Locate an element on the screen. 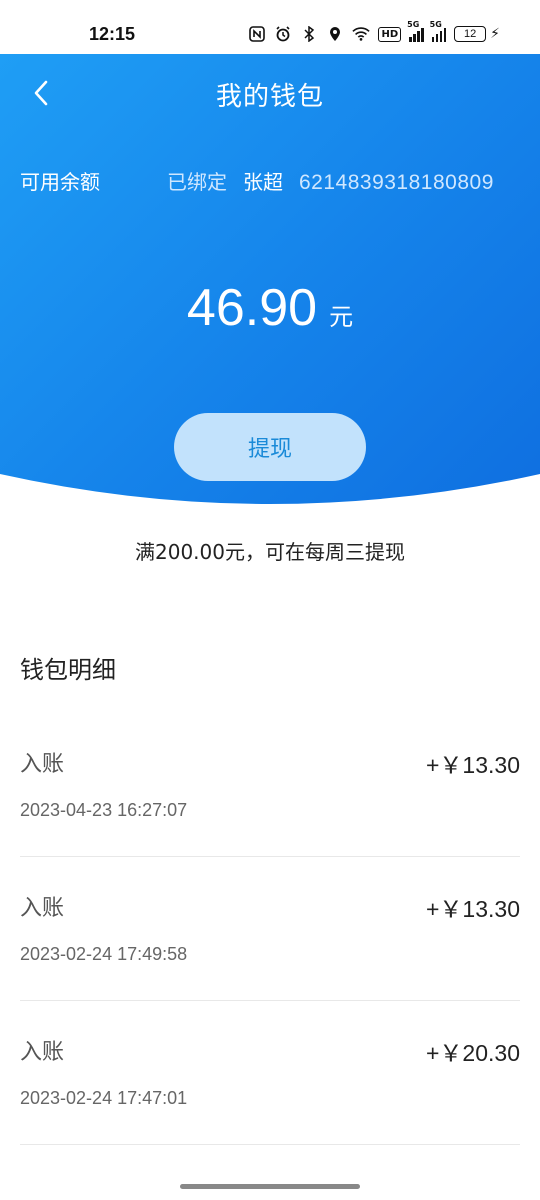 This screenshot has width=540, height=1200. wifi-icon is located at coordinates (361, 34).